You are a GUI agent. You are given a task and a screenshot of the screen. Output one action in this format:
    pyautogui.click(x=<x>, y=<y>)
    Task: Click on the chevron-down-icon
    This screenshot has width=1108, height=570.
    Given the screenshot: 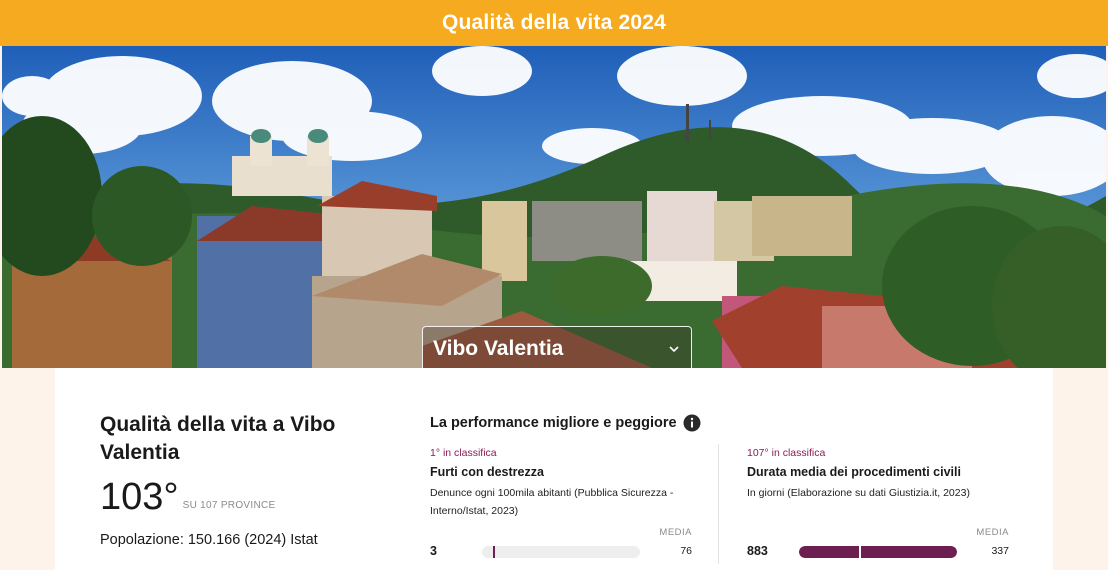 What is the action you would take?
    pyautogui.click(x=674, y=348)
    